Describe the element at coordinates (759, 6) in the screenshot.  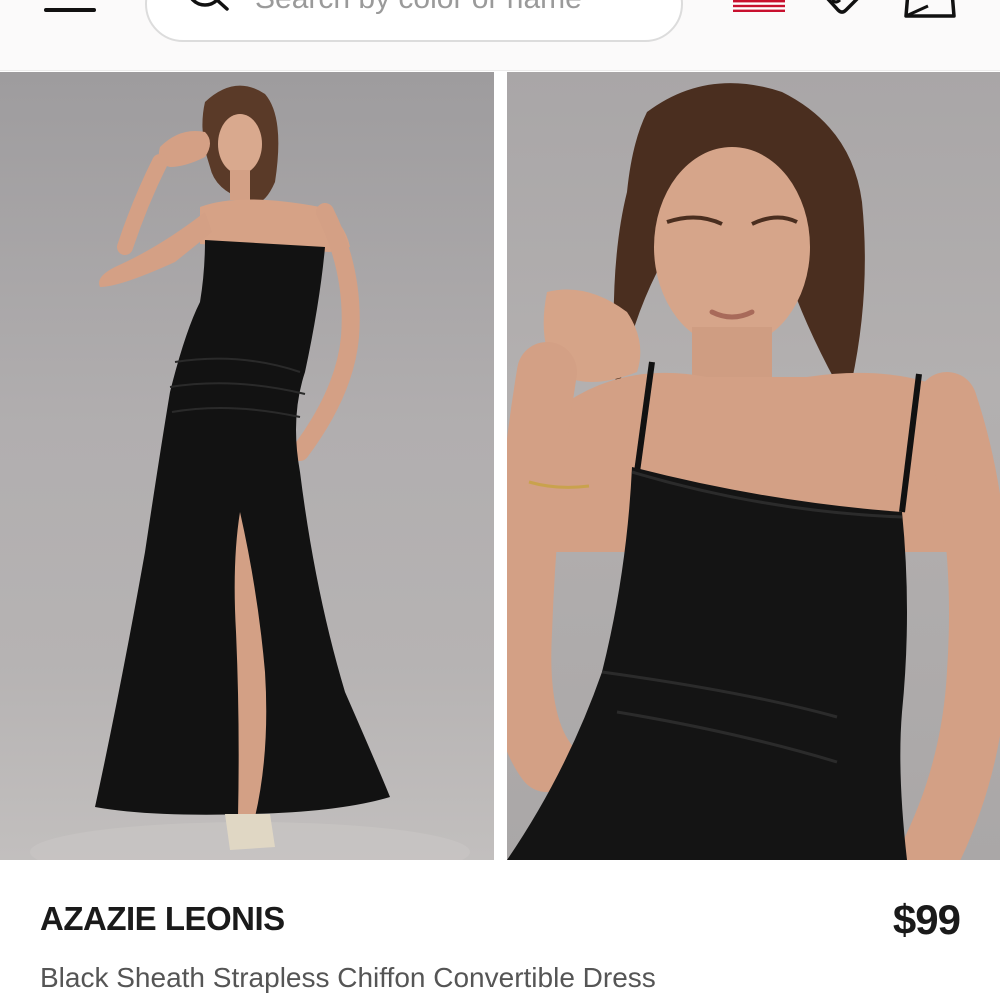
I see `us-flag-icon` at that location.